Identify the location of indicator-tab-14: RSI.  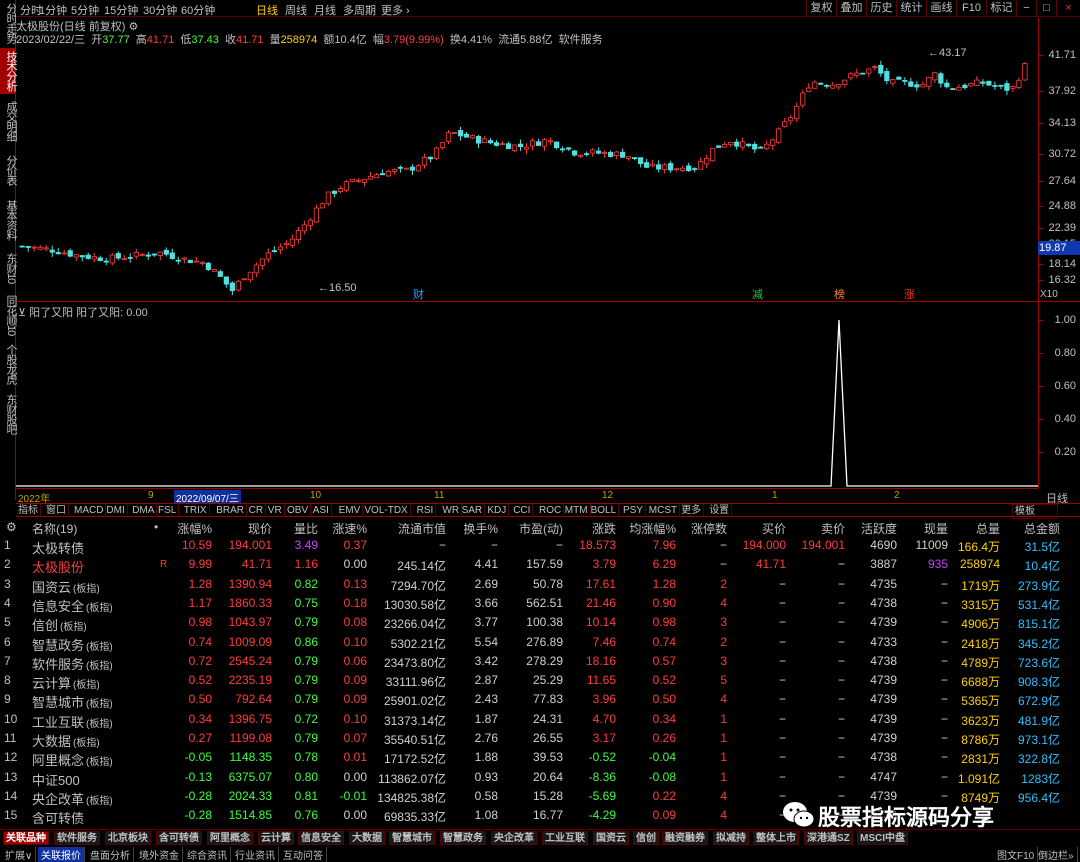
(426, 510).